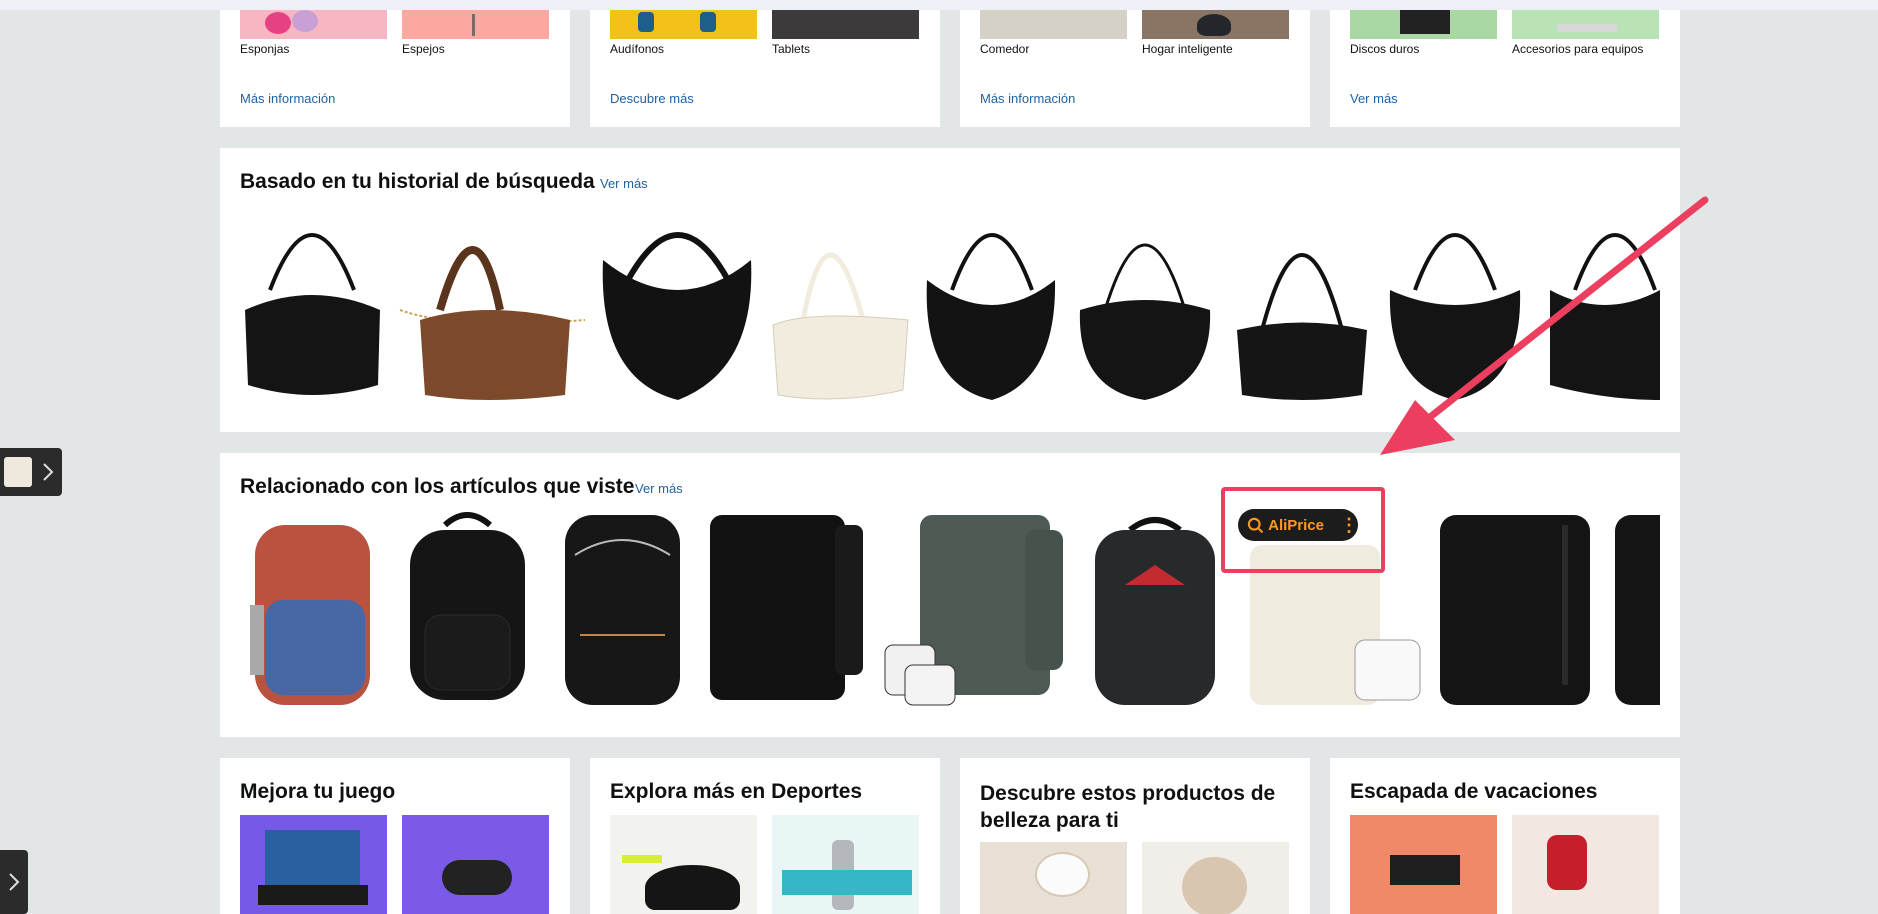 Image resolution: width=1878 pixels, height=914 pixels. Describe the element at coordinates (1187, 49) in the screenshot. I see `tile-label: Hogar inteligente` at that location.